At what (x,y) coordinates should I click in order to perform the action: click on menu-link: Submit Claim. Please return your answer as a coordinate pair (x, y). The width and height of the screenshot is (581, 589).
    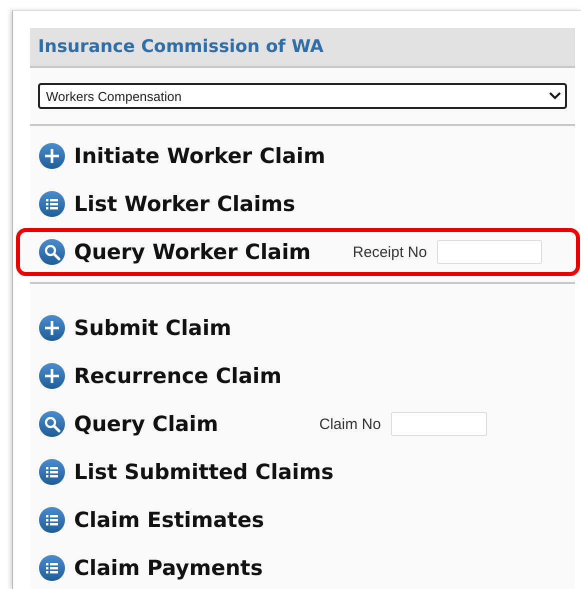
    Looking at the image, I should click on (153, 328).